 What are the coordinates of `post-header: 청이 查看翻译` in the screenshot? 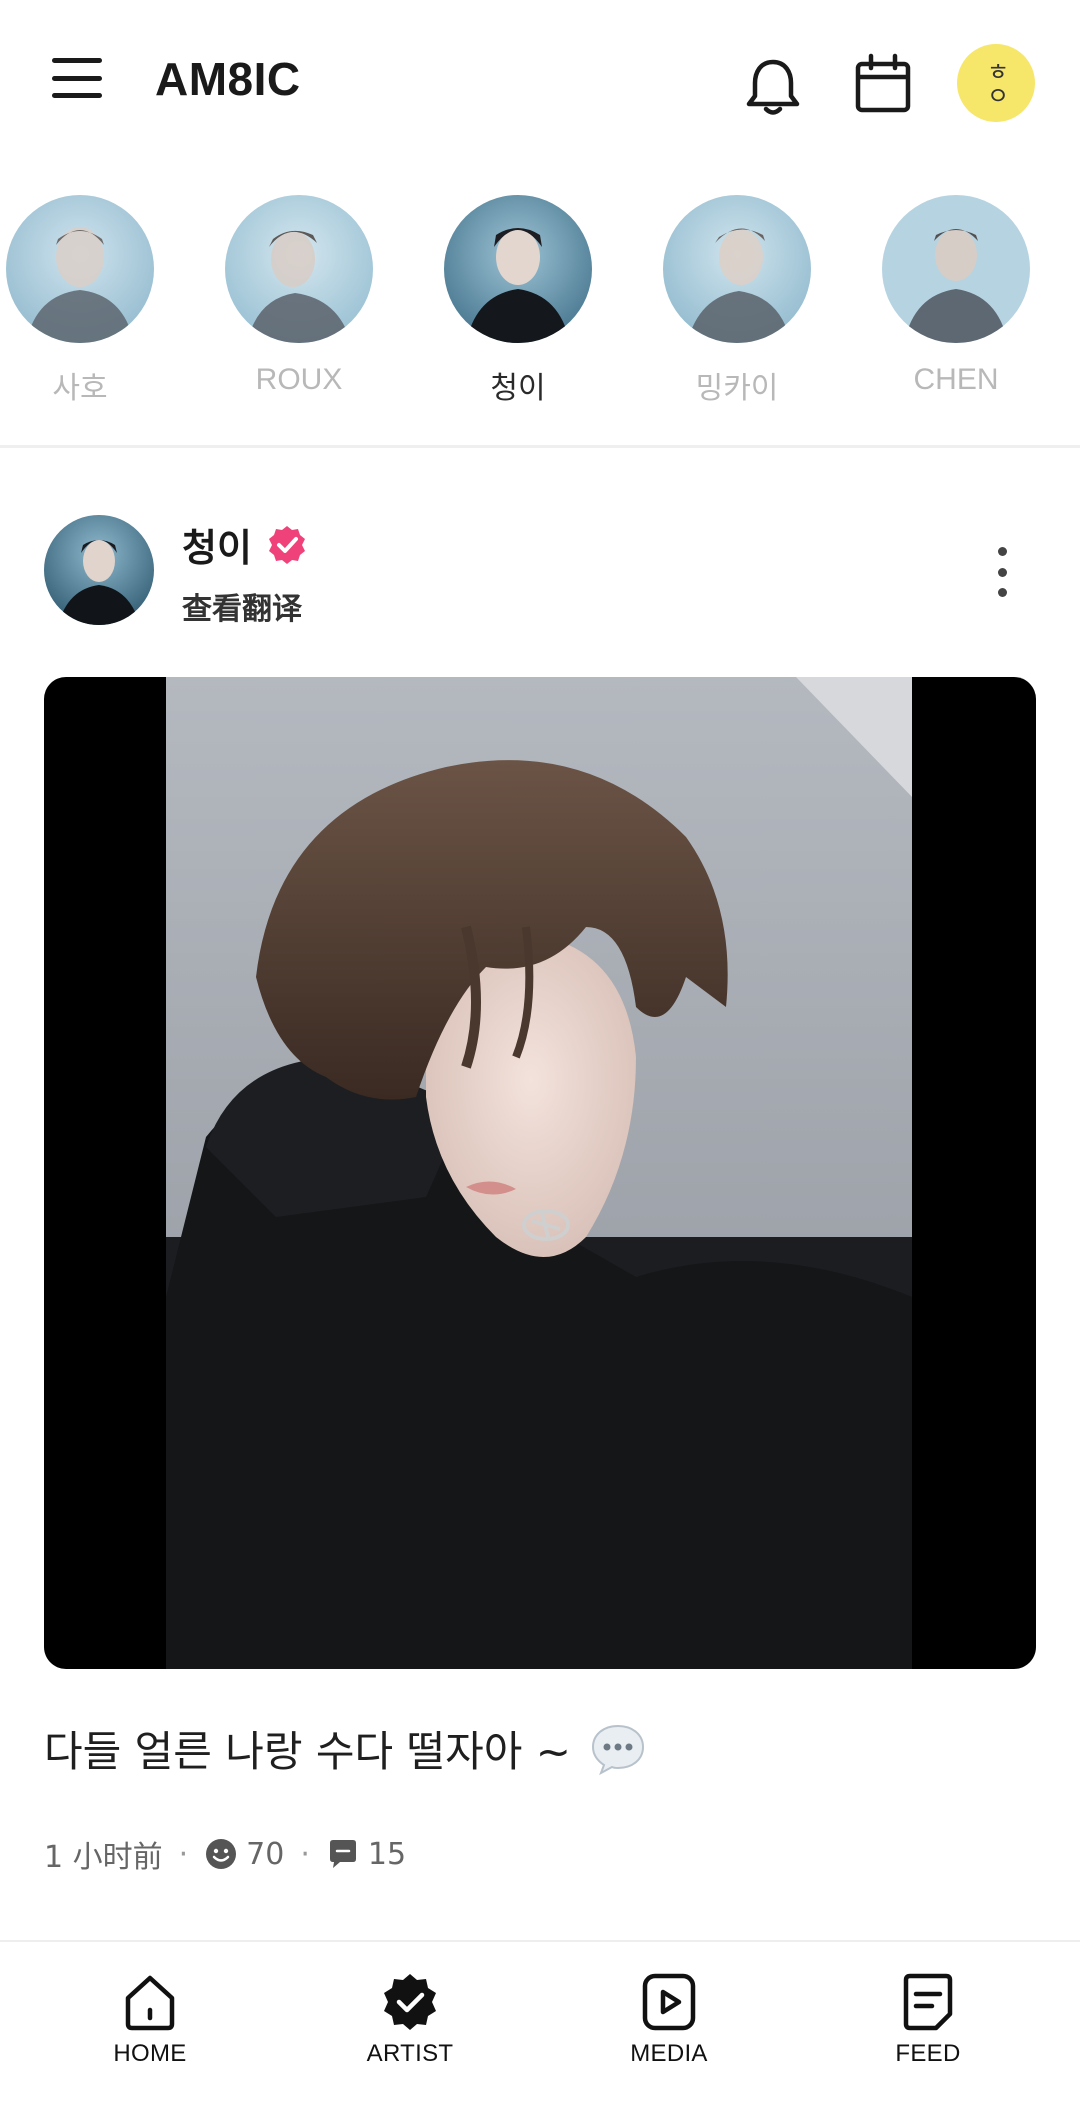 It's located at (544, 569).